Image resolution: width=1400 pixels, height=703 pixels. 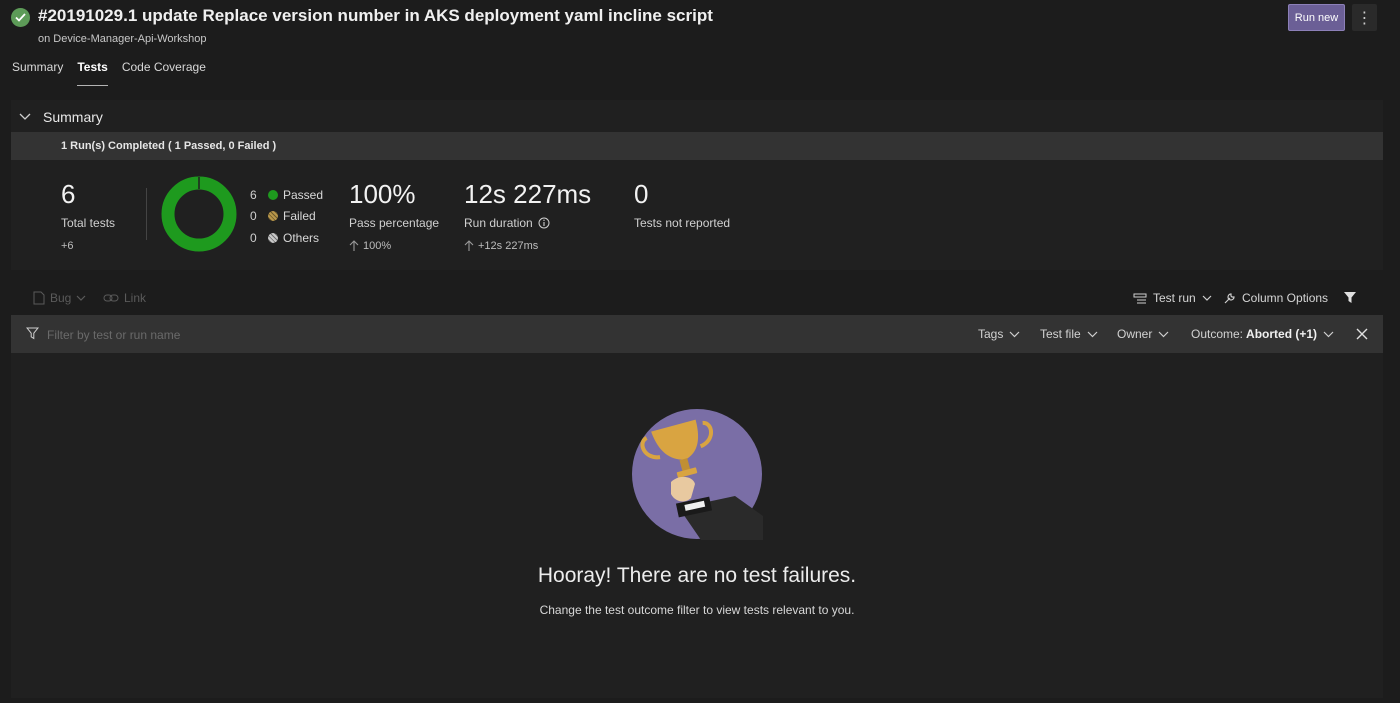 I want to click on legend-others: 0 Others, so click(x=284, y=238).